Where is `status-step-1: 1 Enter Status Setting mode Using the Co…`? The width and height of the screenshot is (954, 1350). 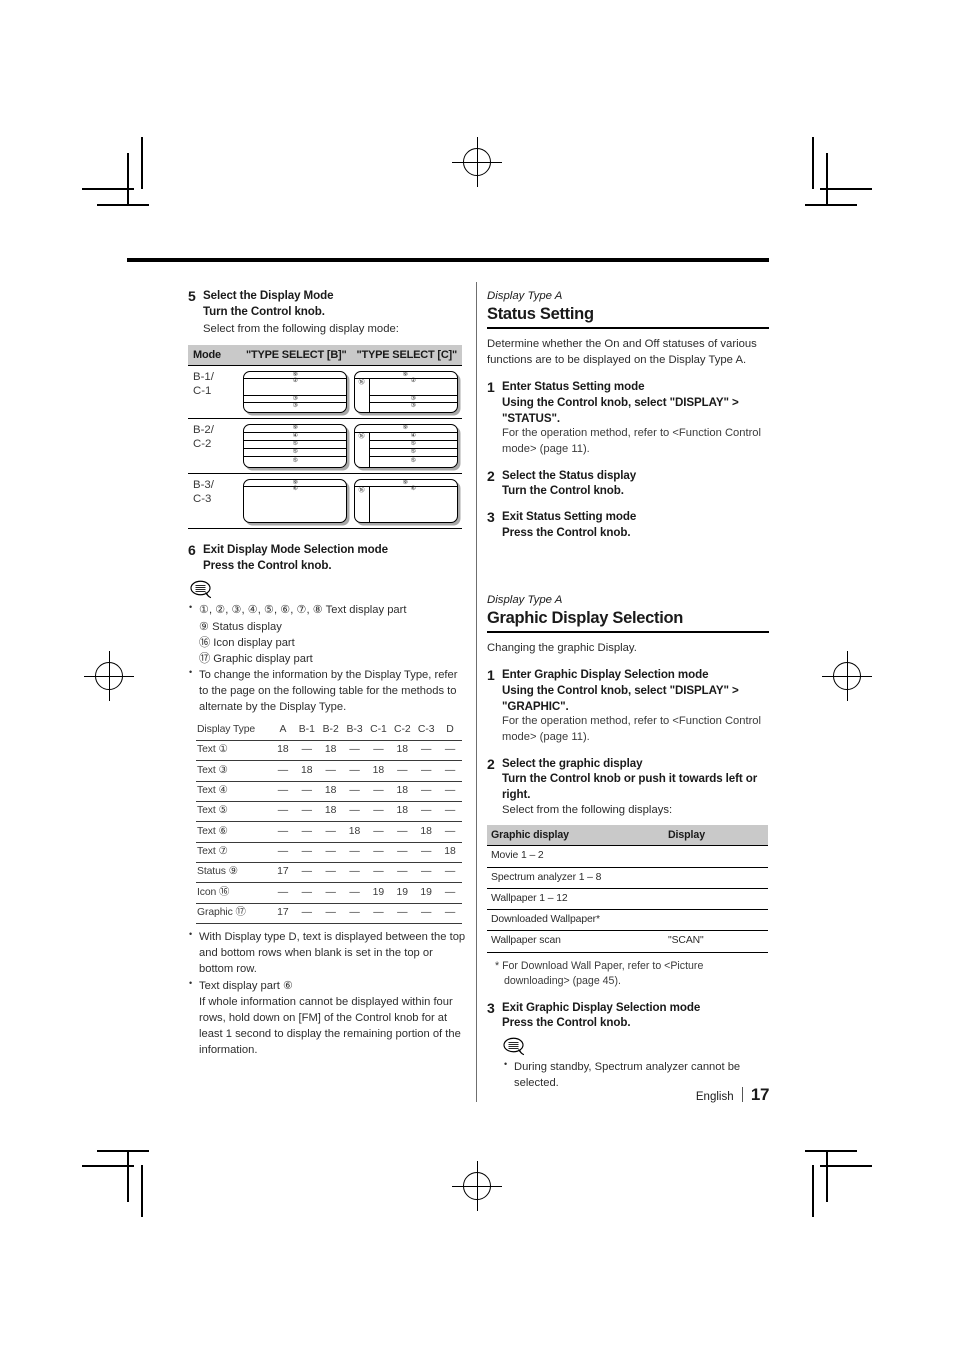
status-step-1: 1 Enter Status Setting mode Using the Co… is located at coordinates (628, 418).